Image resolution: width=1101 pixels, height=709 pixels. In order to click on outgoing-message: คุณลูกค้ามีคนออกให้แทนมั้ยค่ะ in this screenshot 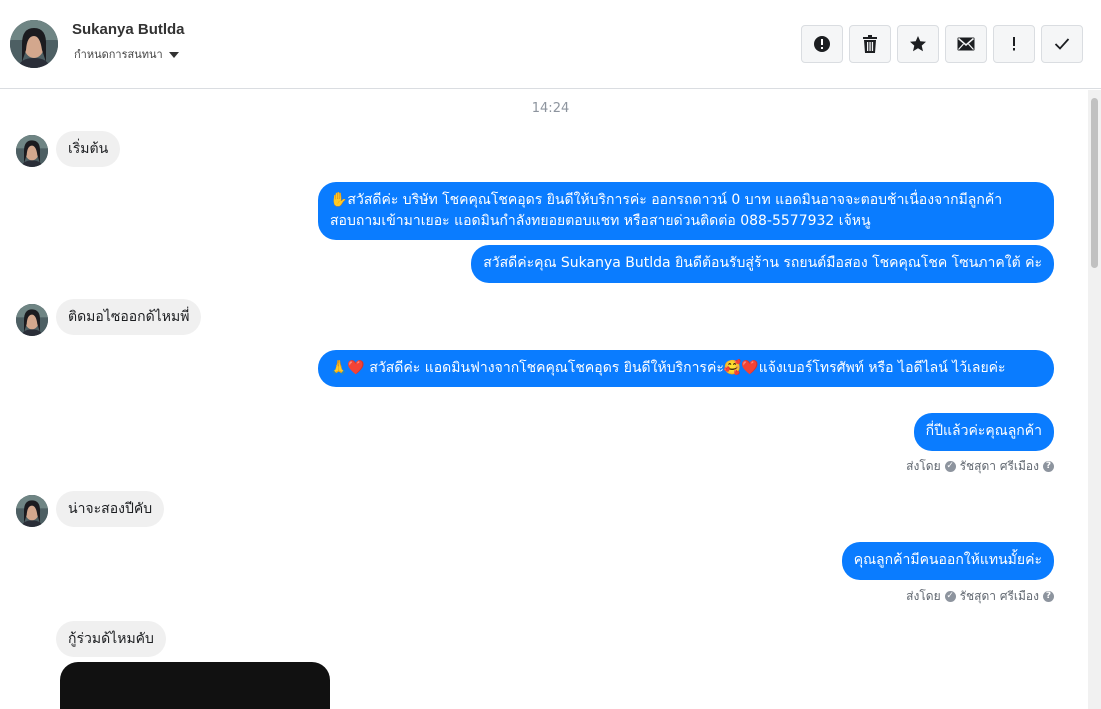, I will do `click(947, 561)`.